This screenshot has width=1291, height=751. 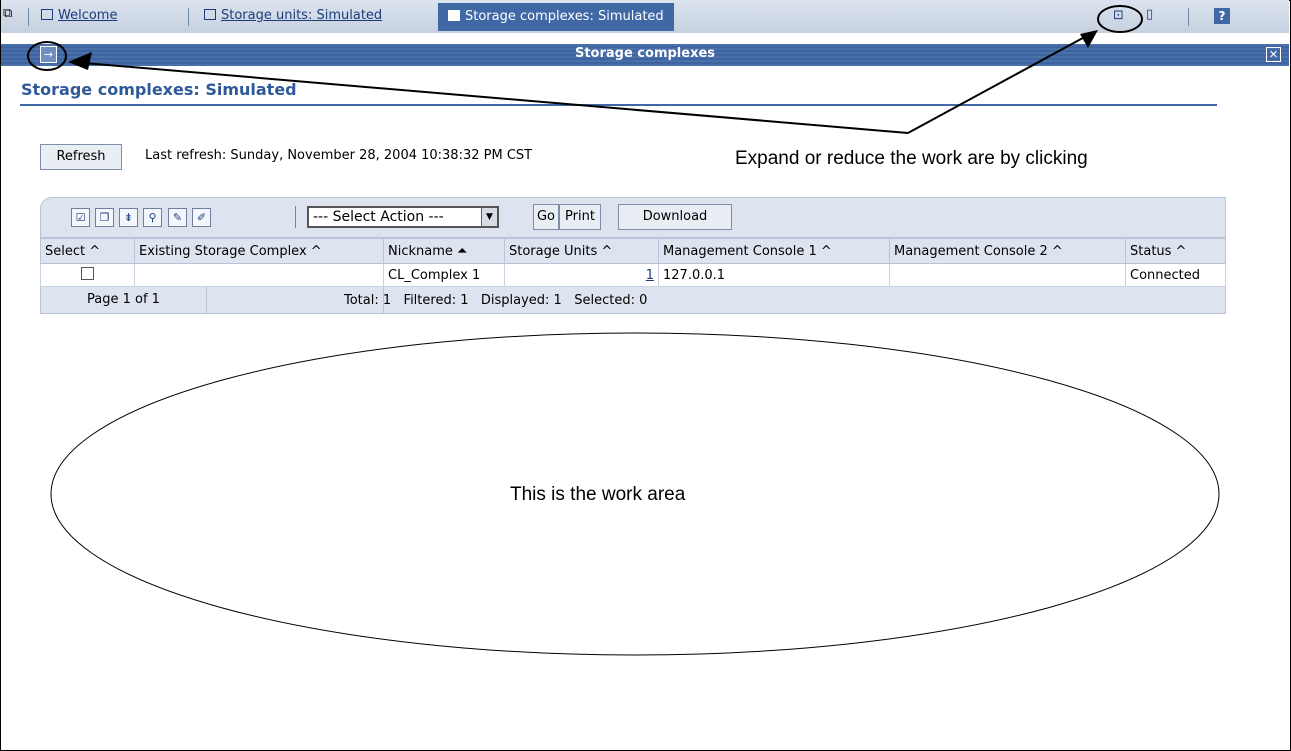 What do you see at coordinates (47, 56) in the screenshot?
I see `annotation-circle-expand` at bounding box center [47, 56].